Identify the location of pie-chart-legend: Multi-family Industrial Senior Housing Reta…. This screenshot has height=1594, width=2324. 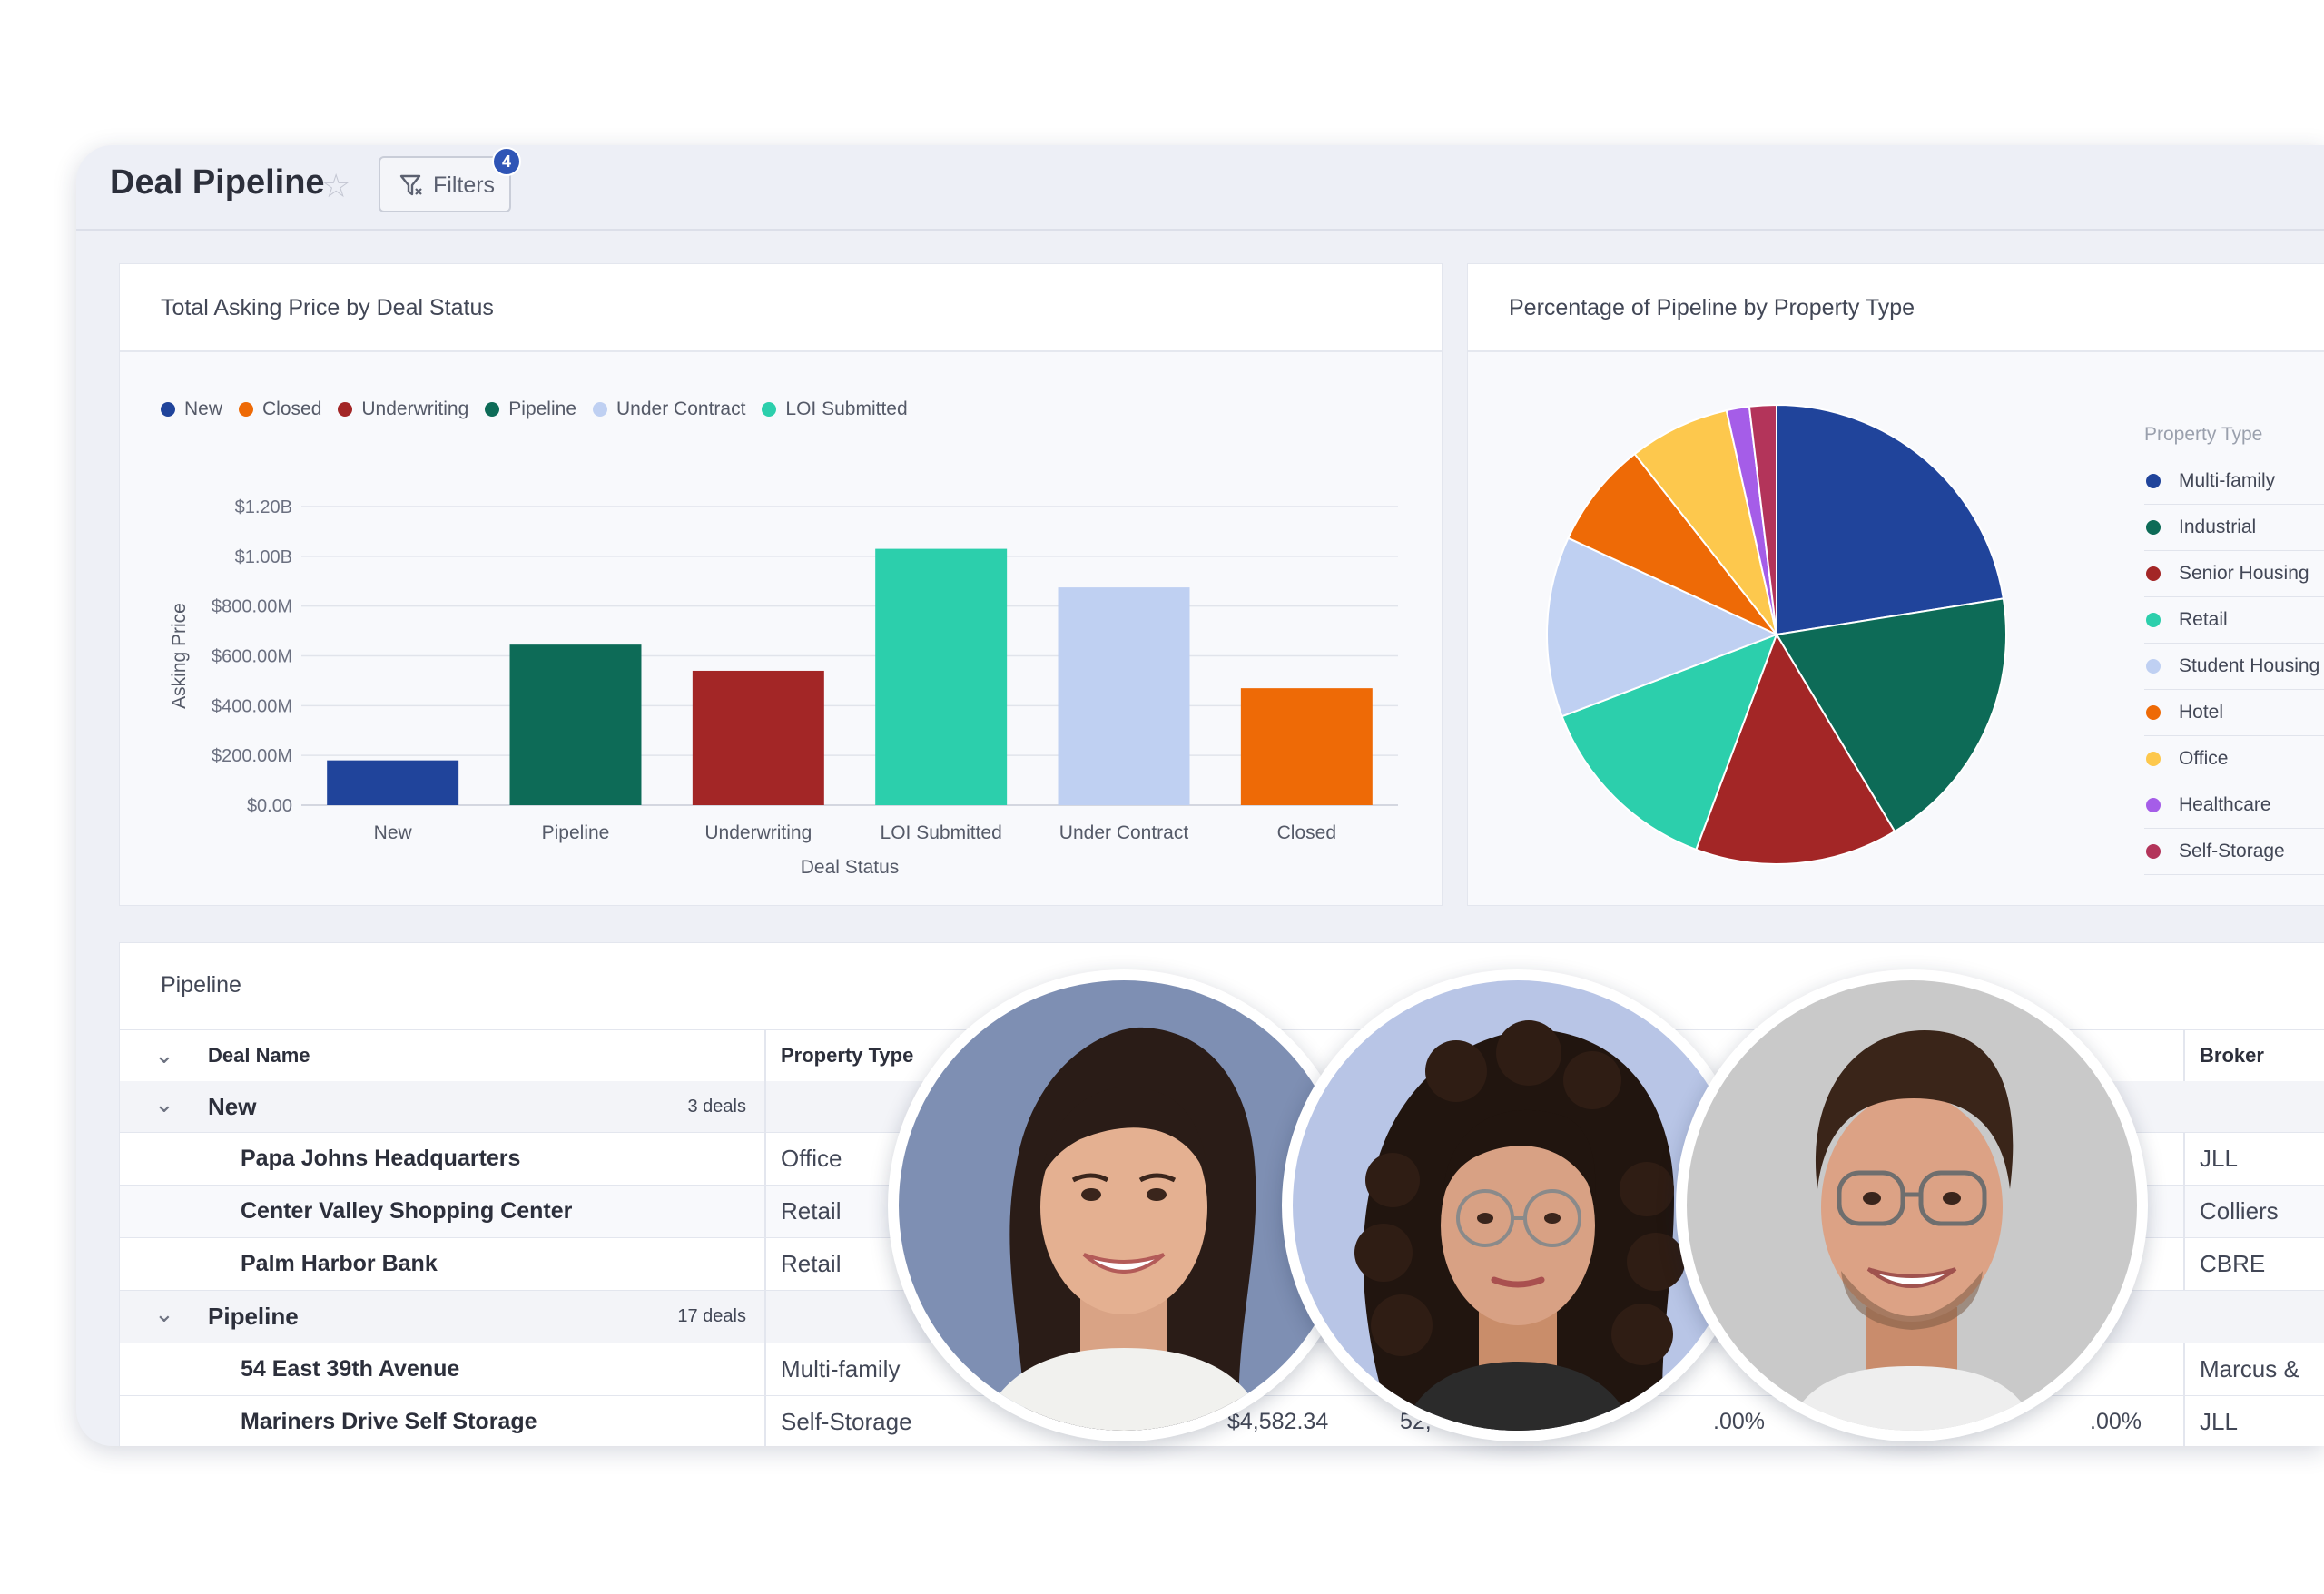
(2234, 667).